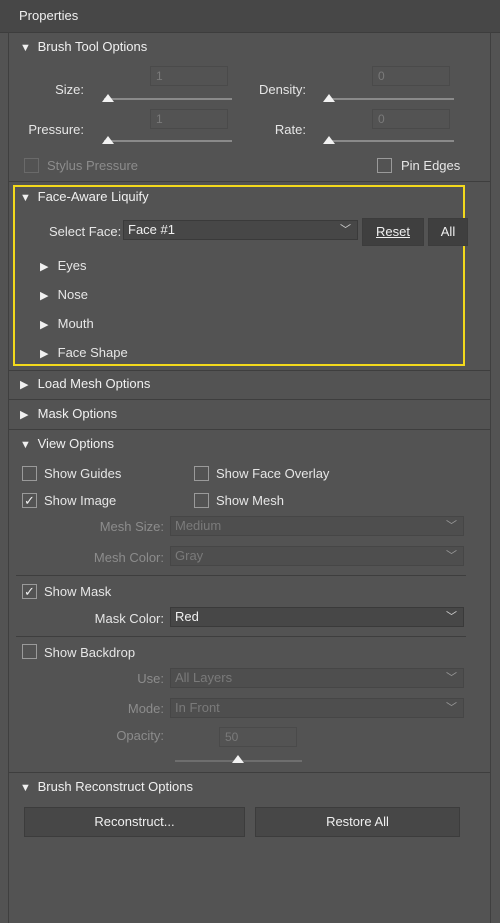  Describe the element at coordinates (75, 443) in the screenshot. I see `section-title: View Options` at that location.